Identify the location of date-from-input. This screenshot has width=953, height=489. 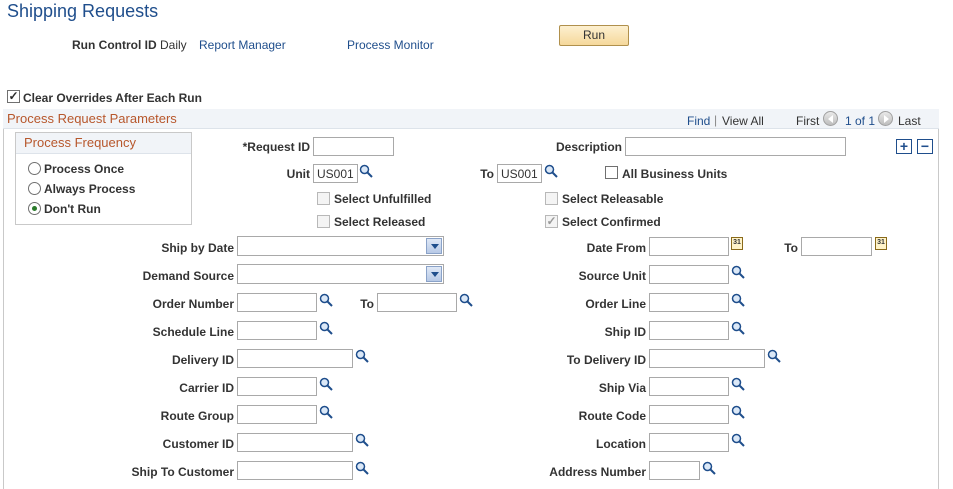
(689, 246).